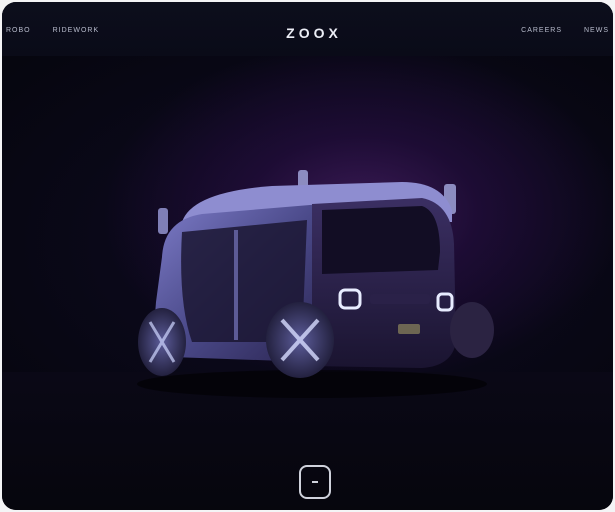  What do you see at coordinates (163, 221) in the screenshot?
I see `sensor-pod-rear` at bounding box center [163, 221].